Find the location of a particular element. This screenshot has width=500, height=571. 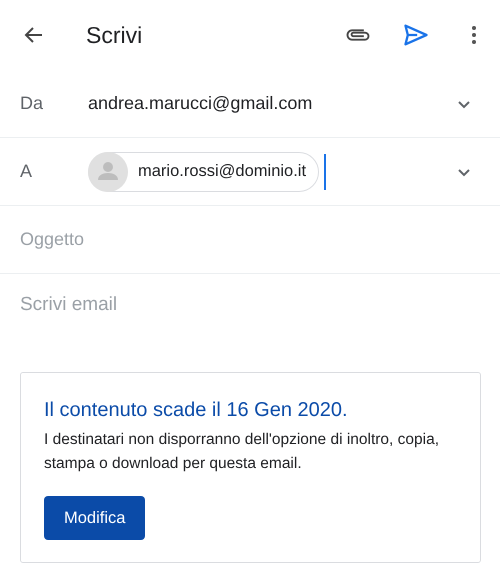

field-label: A is located at coordinates (27, 171).